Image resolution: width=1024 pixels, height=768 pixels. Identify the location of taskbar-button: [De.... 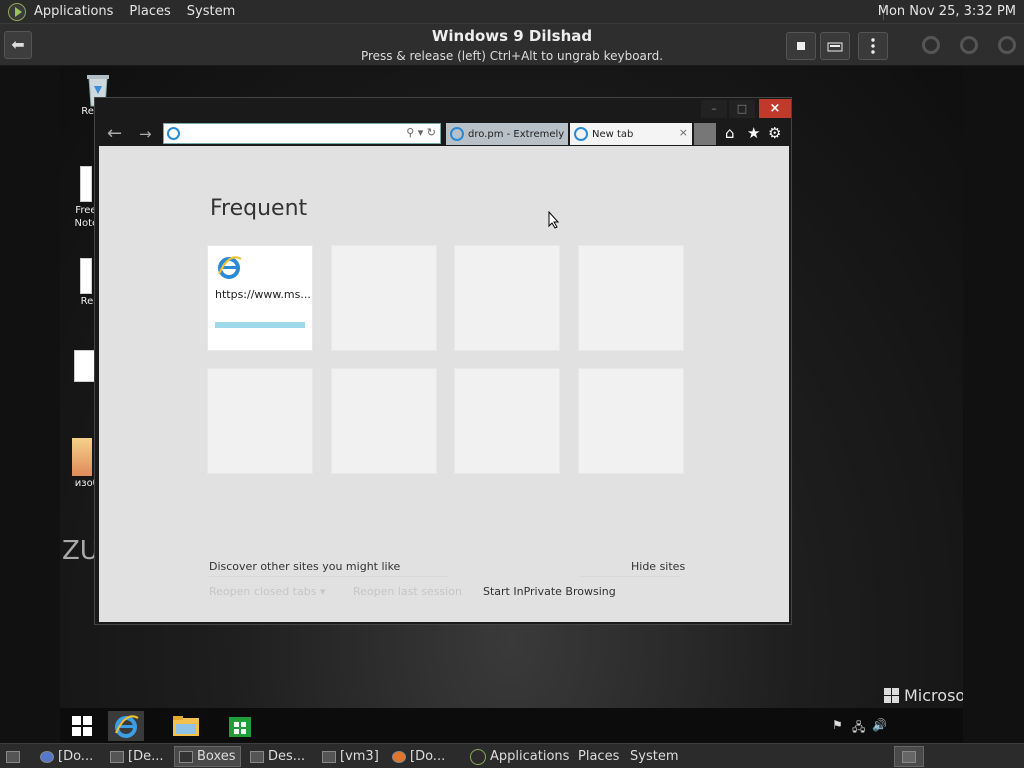
(136, 756).